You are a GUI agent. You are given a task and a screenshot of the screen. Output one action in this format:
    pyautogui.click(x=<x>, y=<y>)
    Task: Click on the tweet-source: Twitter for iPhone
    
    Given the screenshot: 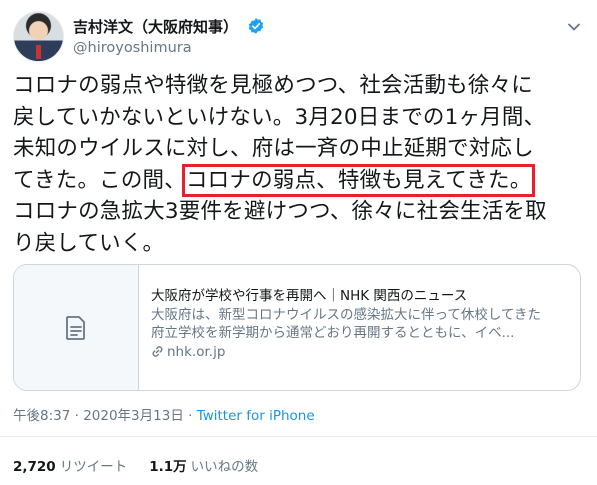 What is the action you would take?
    pyautogui.click(x=256, y=416)
    